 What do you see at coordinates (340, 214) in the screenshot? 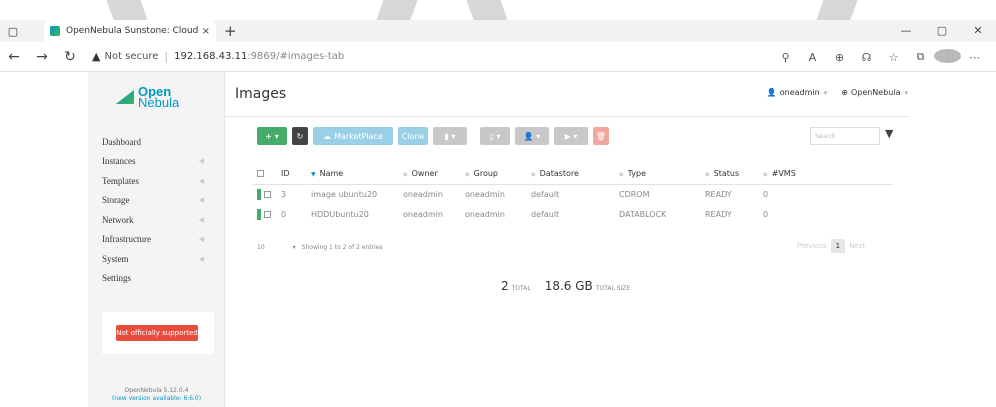
I see `cell-name: HDDUbuntu20` at bounding box center [340, 214].